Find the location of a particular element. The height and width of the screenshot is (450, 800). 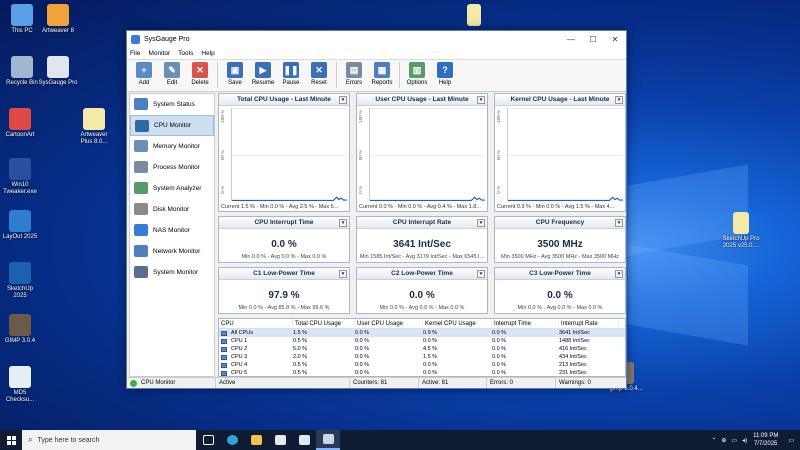

desktop-icon-sketchup: SketchUp 2025 is located at coordinates (20, 281).